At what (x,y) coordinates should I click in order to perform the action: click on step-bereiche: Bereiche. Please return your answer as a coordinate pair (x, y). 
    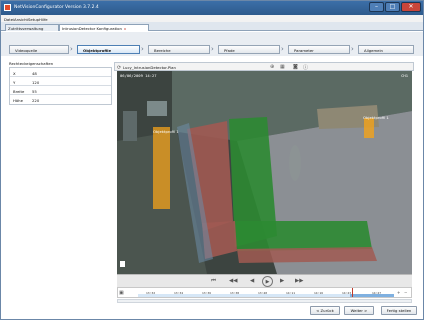
    Looking at the image, I should click on (179, 49).